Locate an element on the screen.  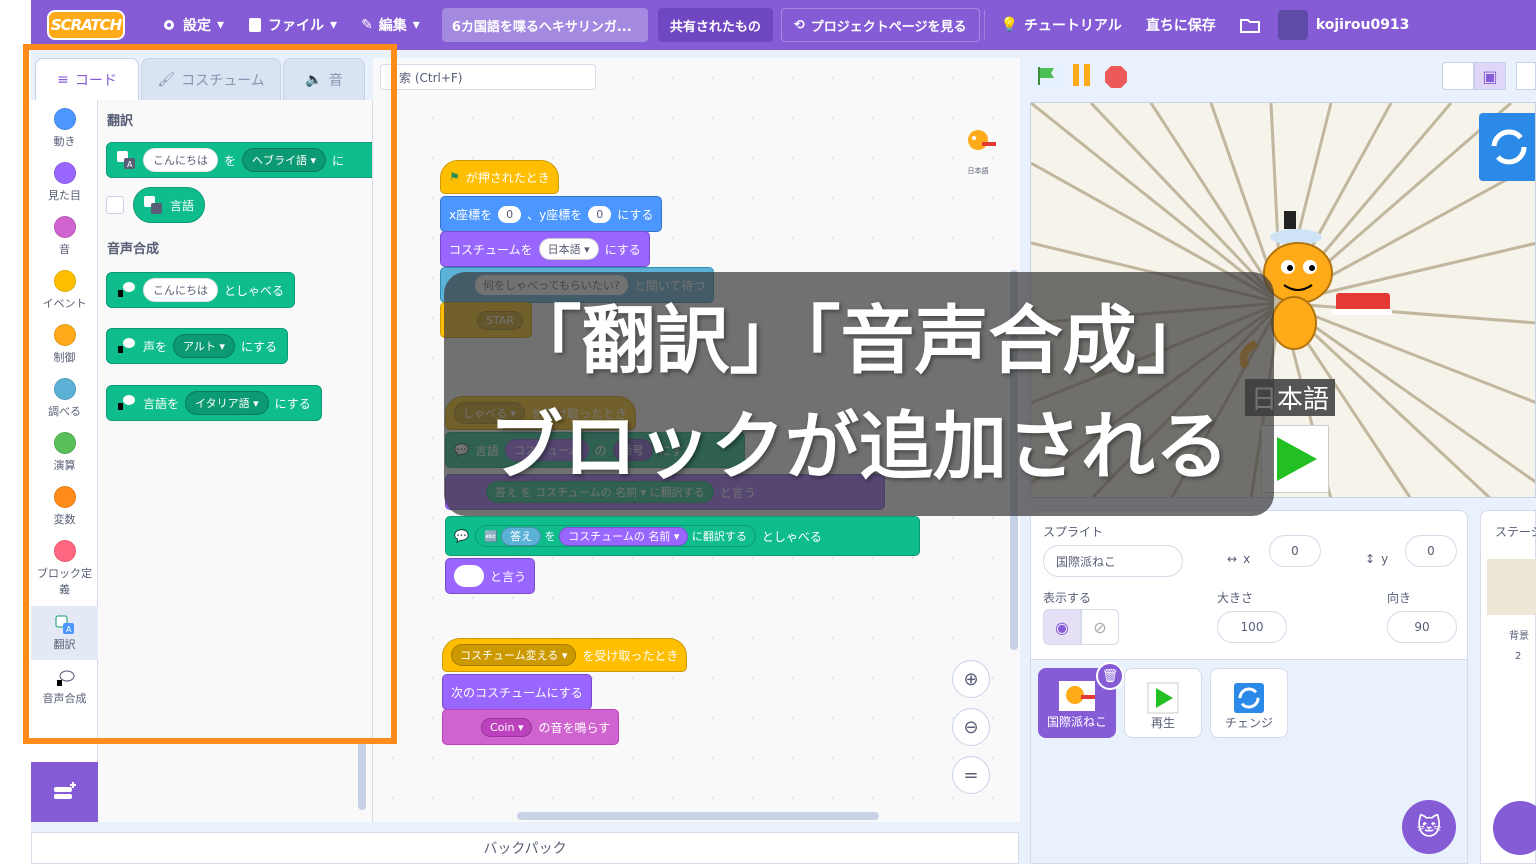
tab-costumes: 🖌 コスチューム is located at coordinates (211, 79).